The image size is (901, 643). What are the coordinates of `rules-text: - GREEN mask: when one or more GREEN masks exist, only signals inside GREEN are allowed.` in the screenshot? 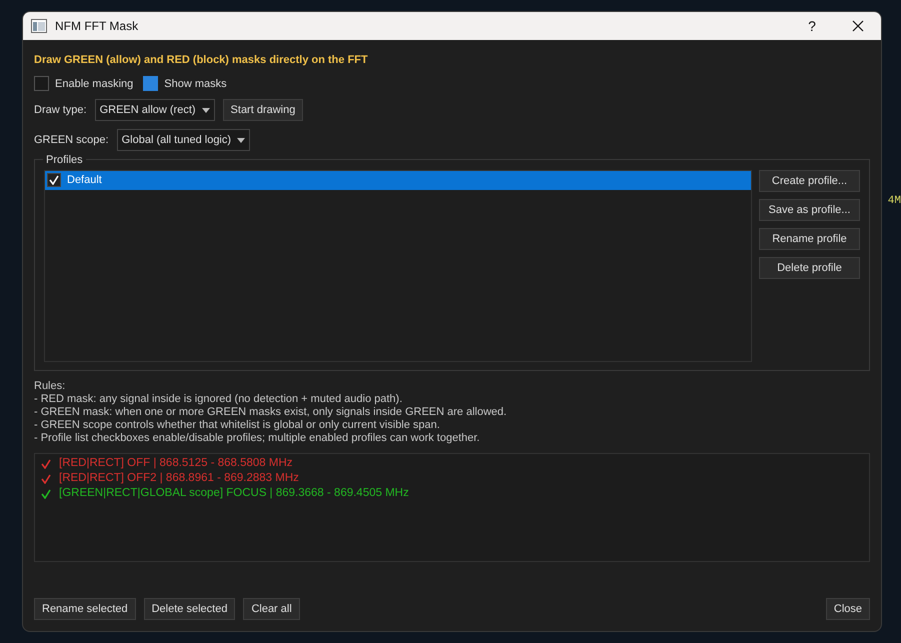 It's located at (271, 412).